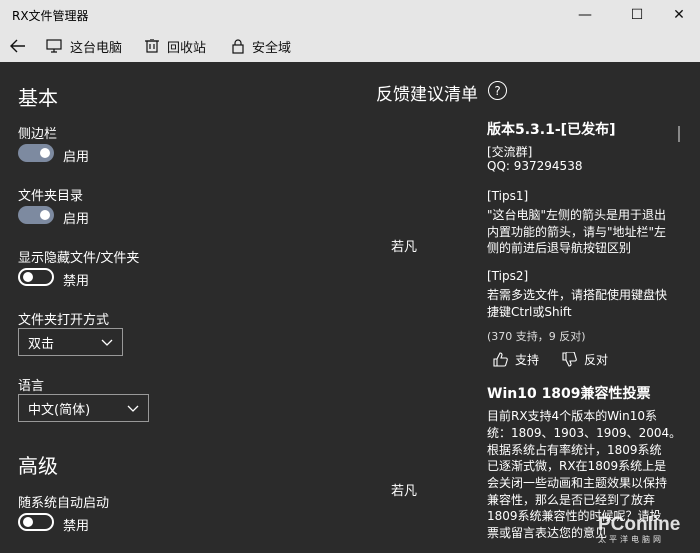  What do you see at coordinates (527, 360) in the screenshot?
I see `support-label: 支持` at bounding box center [527, 360].